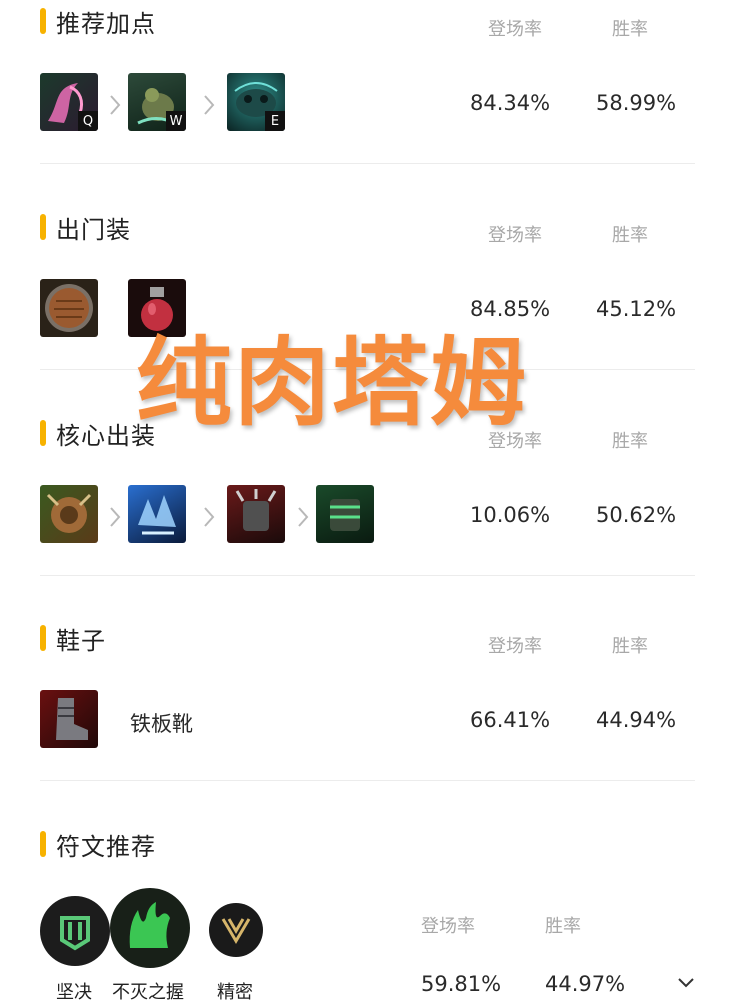 The height and width of the screenshot is (1004, 735). What do you see at coordinates (106, 23) in the screenshot?
I see `section-title: 推荐加点` at bounding box center [106, 23].